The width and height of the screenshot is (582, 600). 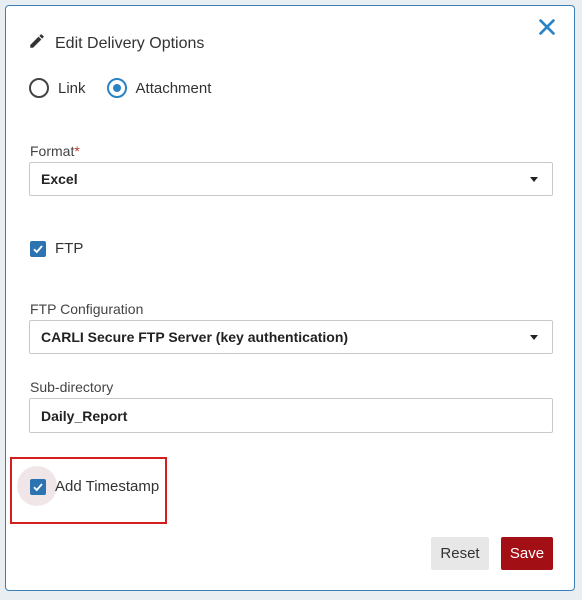 What do you see at coordinates (38, 248) in the screenshot?
I see `ftp-checkbox` at bounding box center [38, 248].